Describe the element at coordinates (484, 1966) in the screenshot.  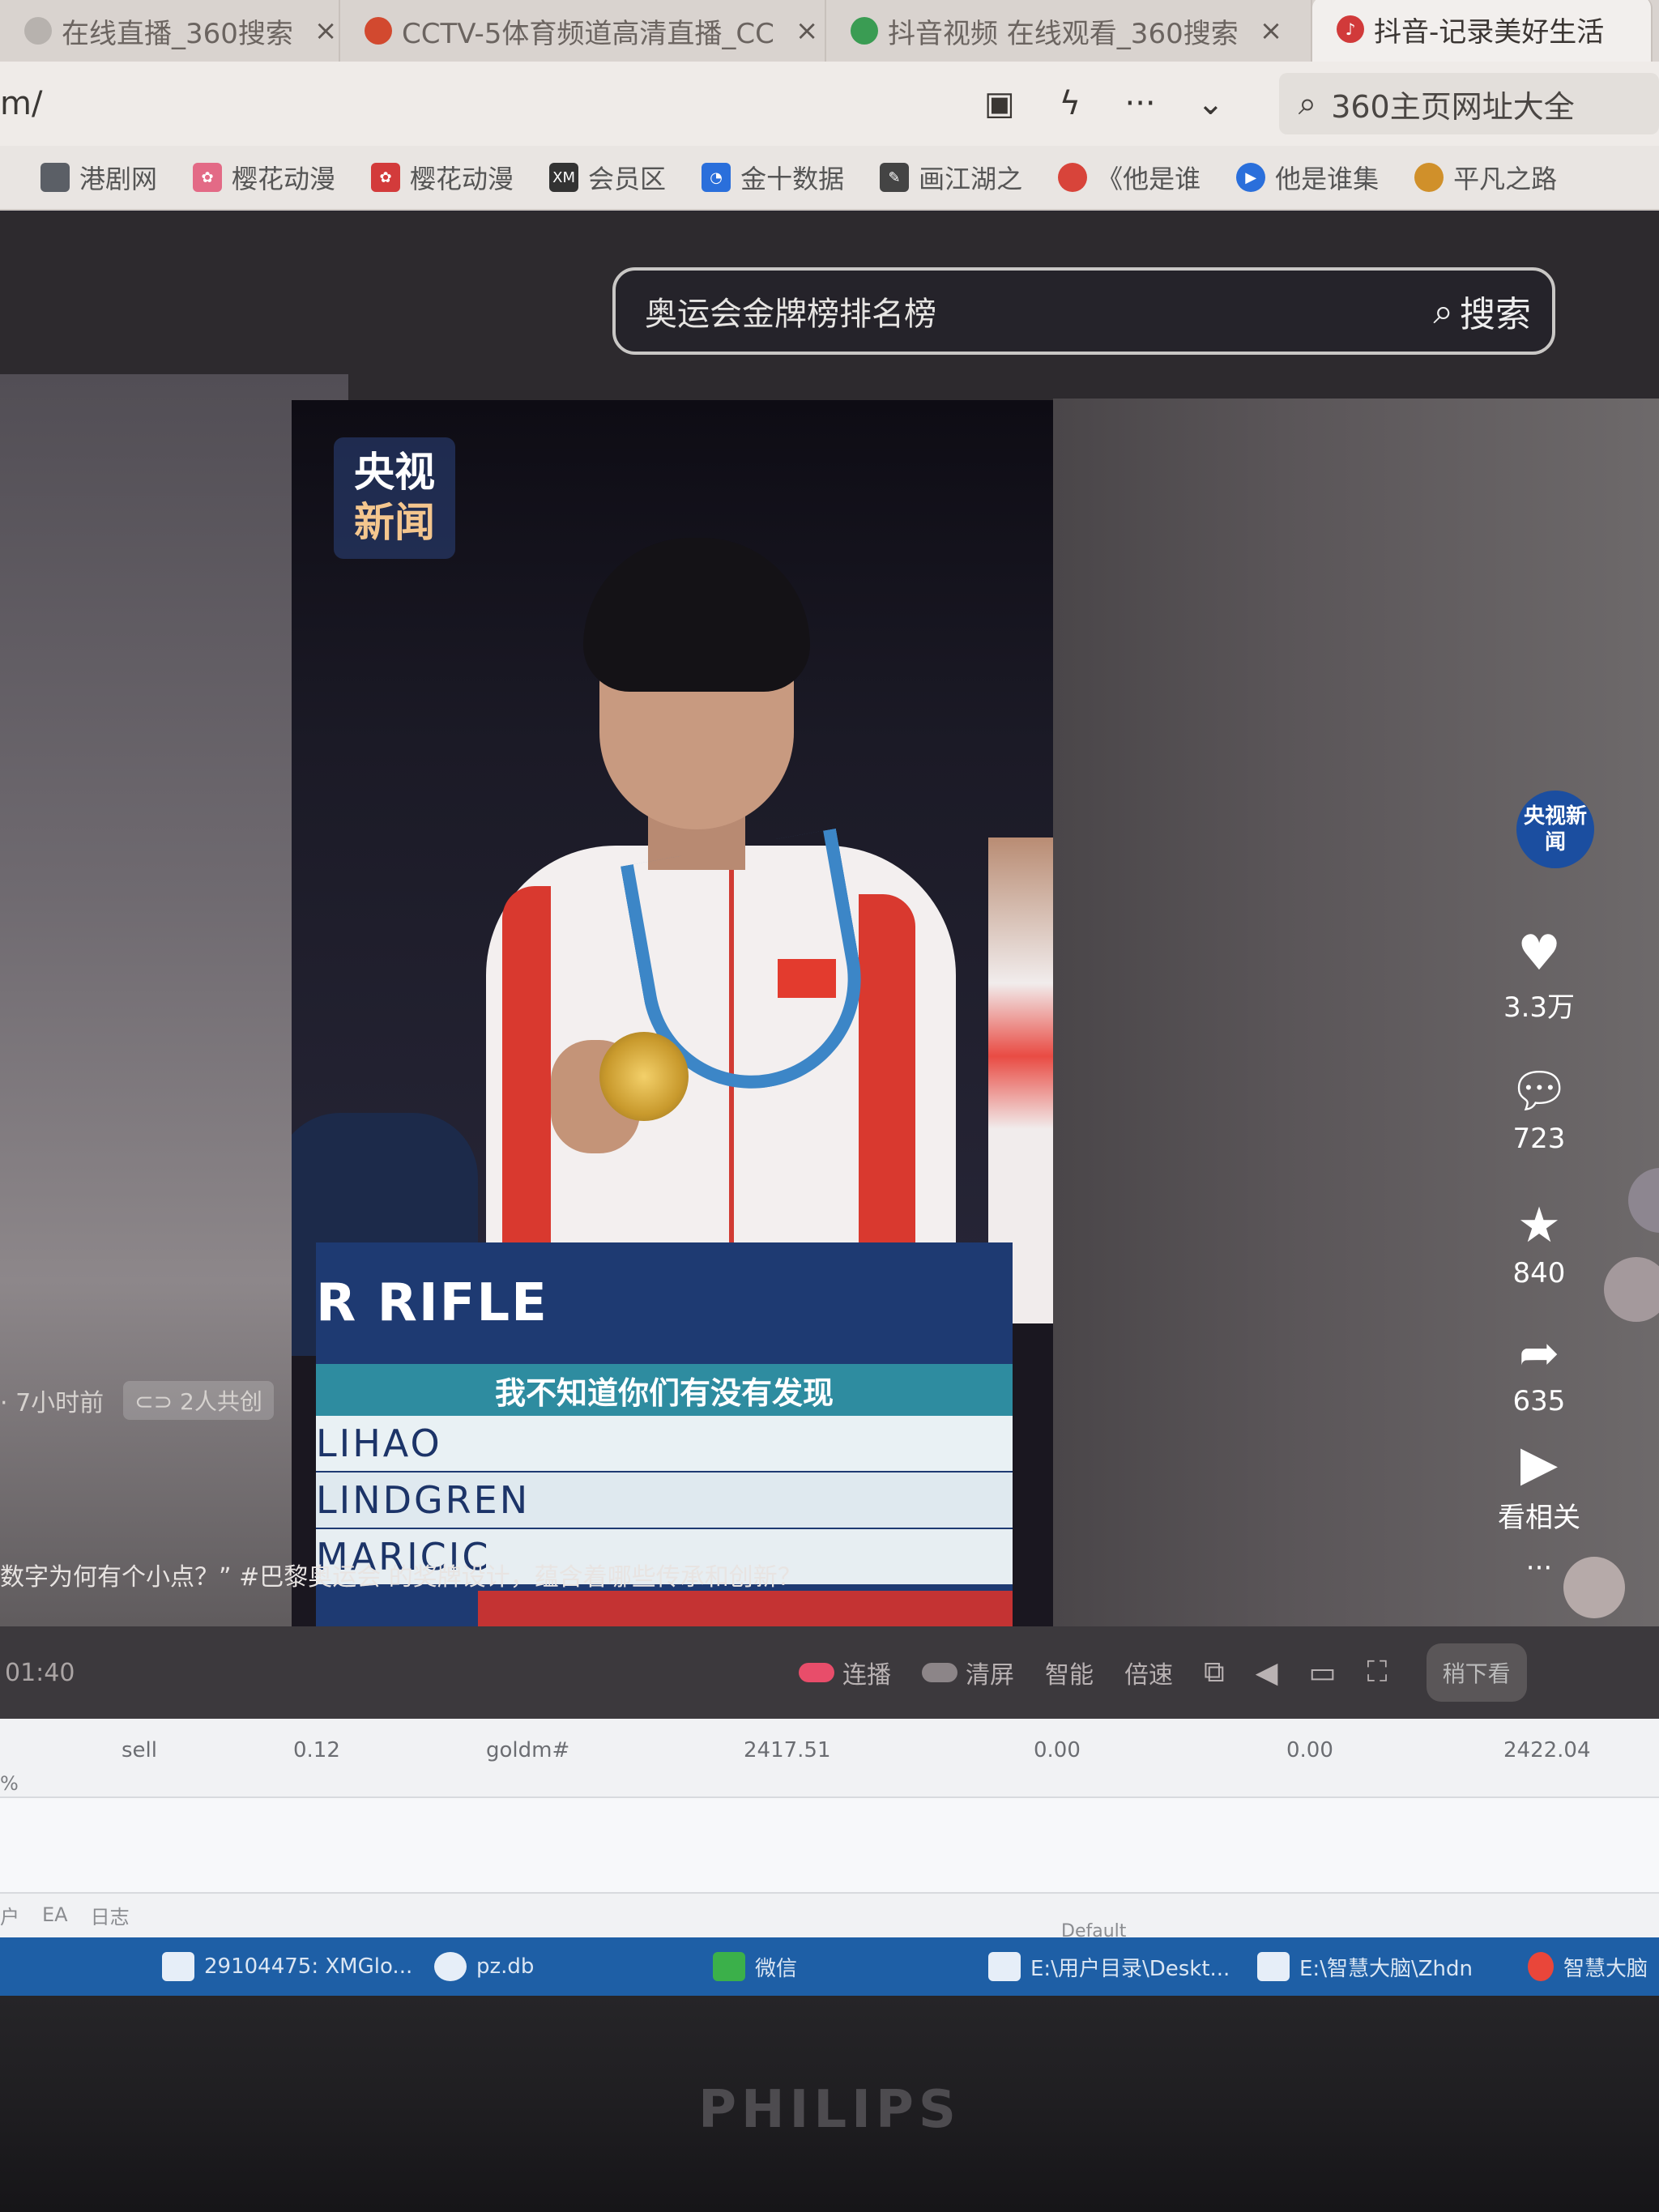
I see `taskbar-item-pz: pz.db` at that location.